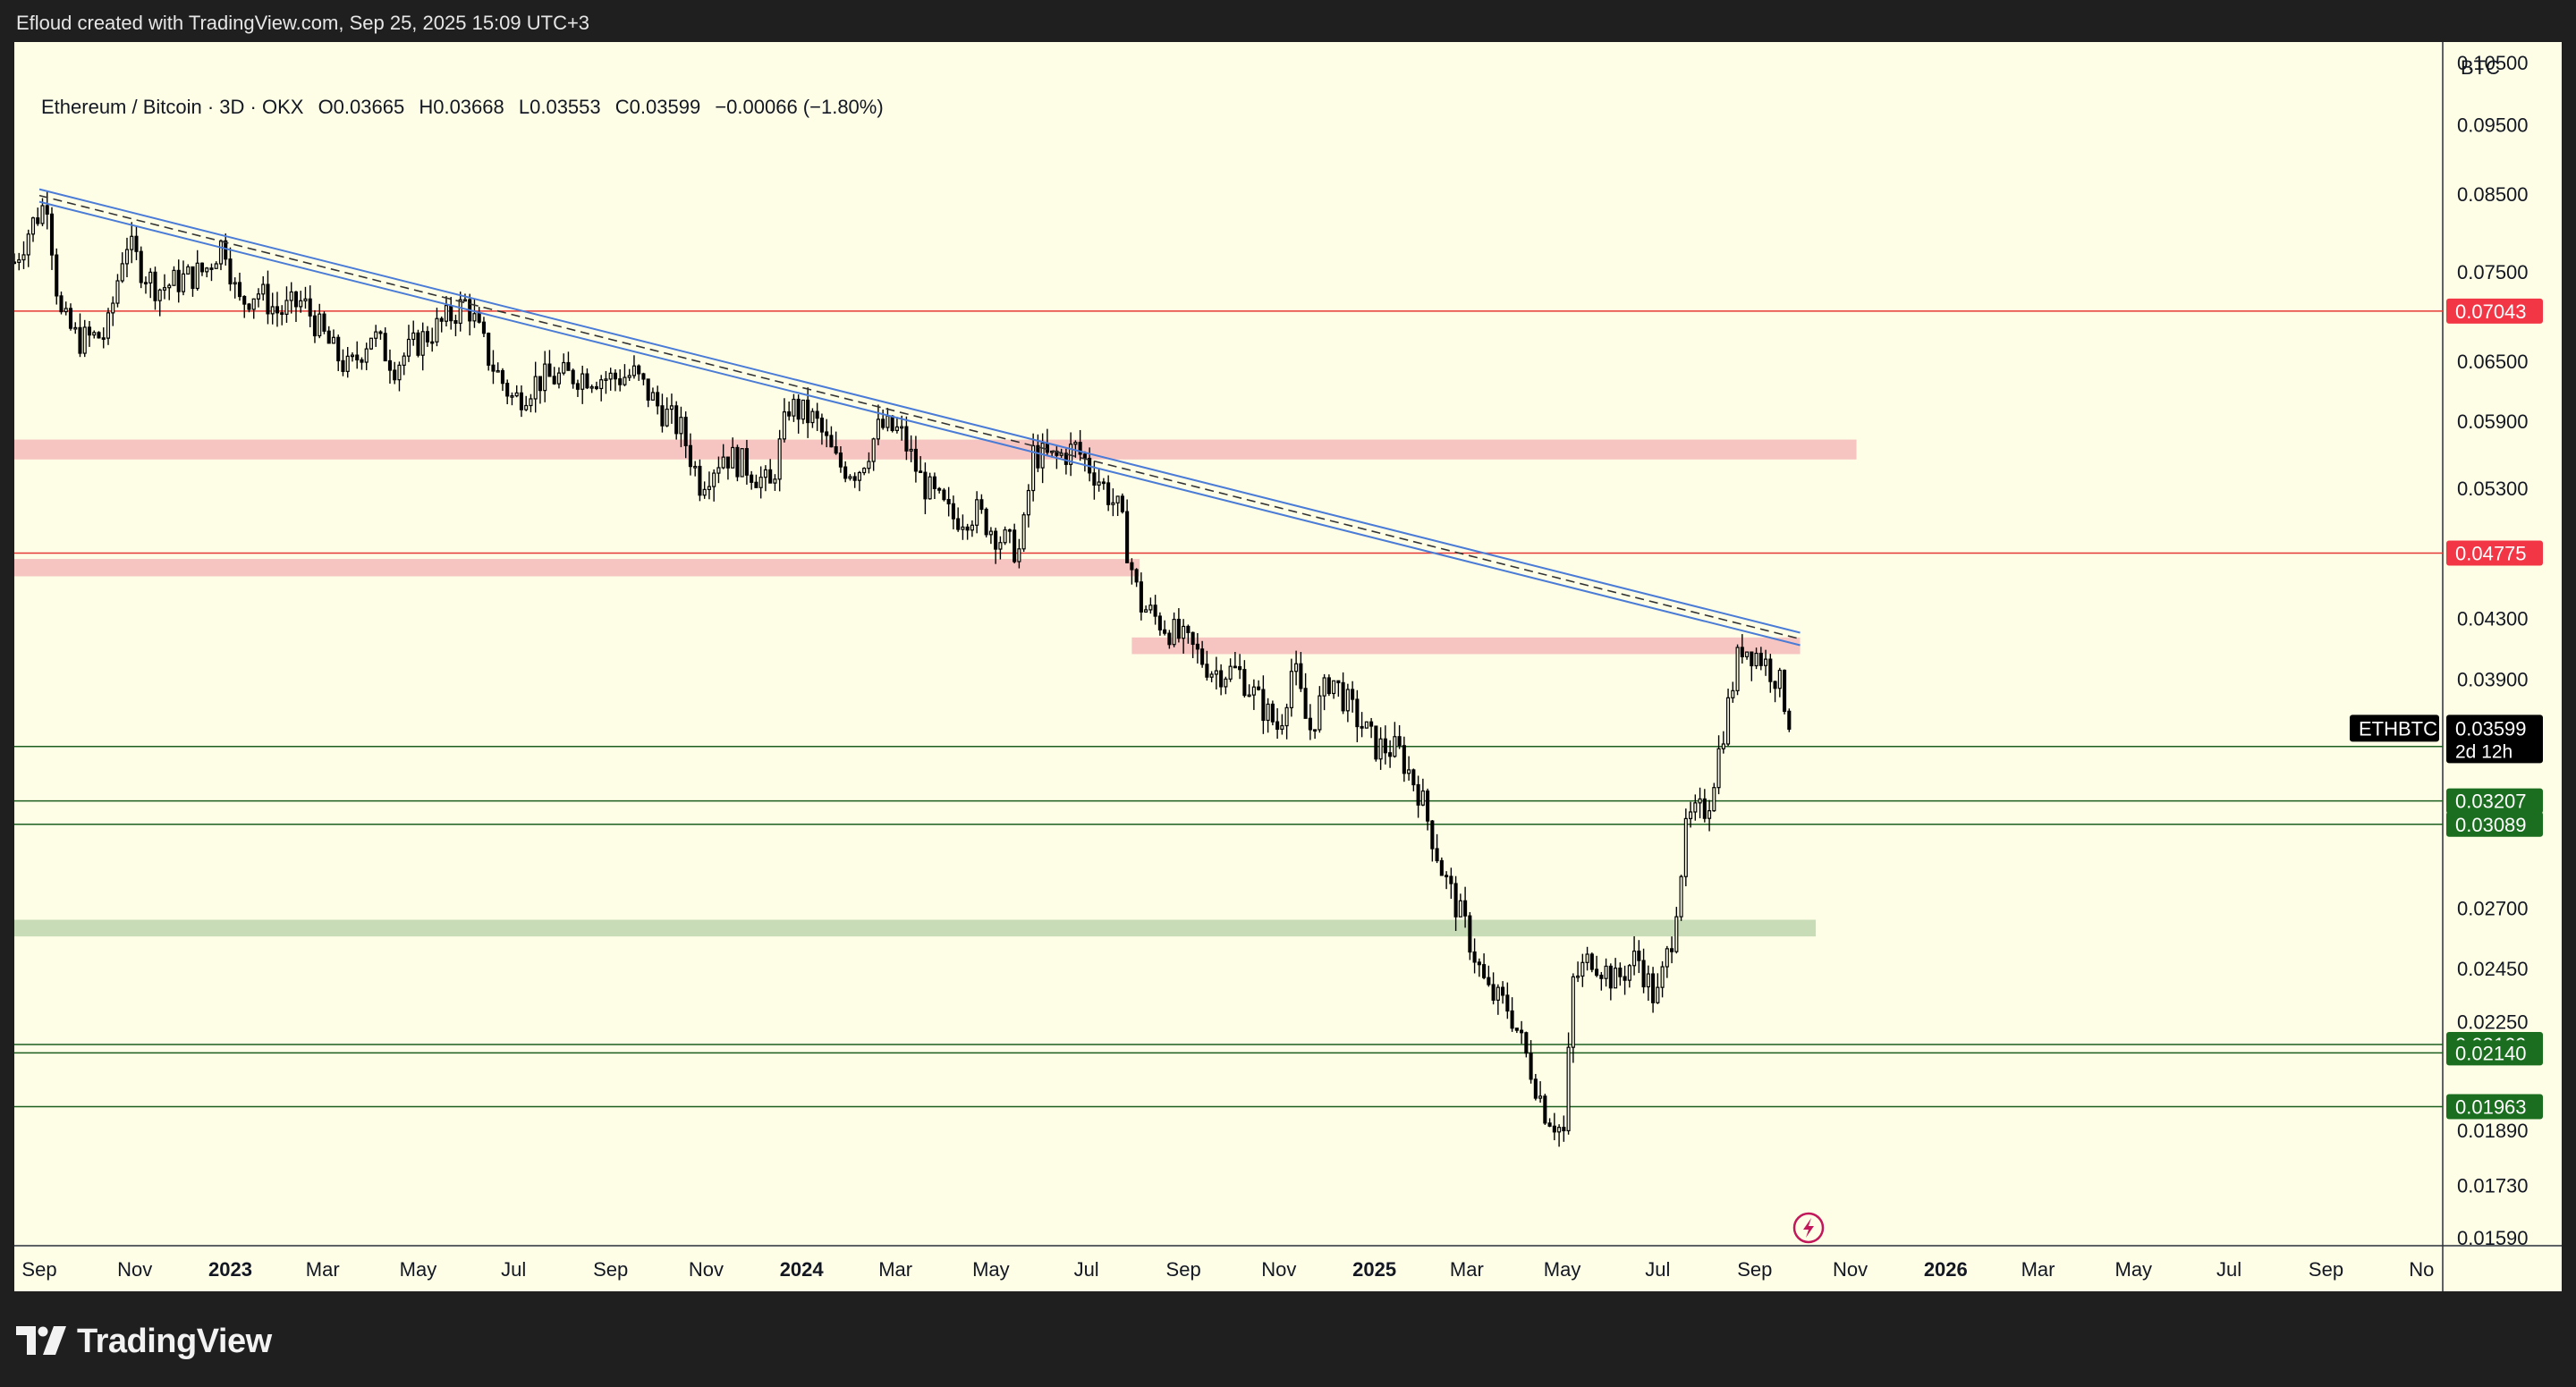 The width and height of the screenshot is (2576, 1387). I want to click on resistance-price-tag: 0.04775, so click(2491, 553).